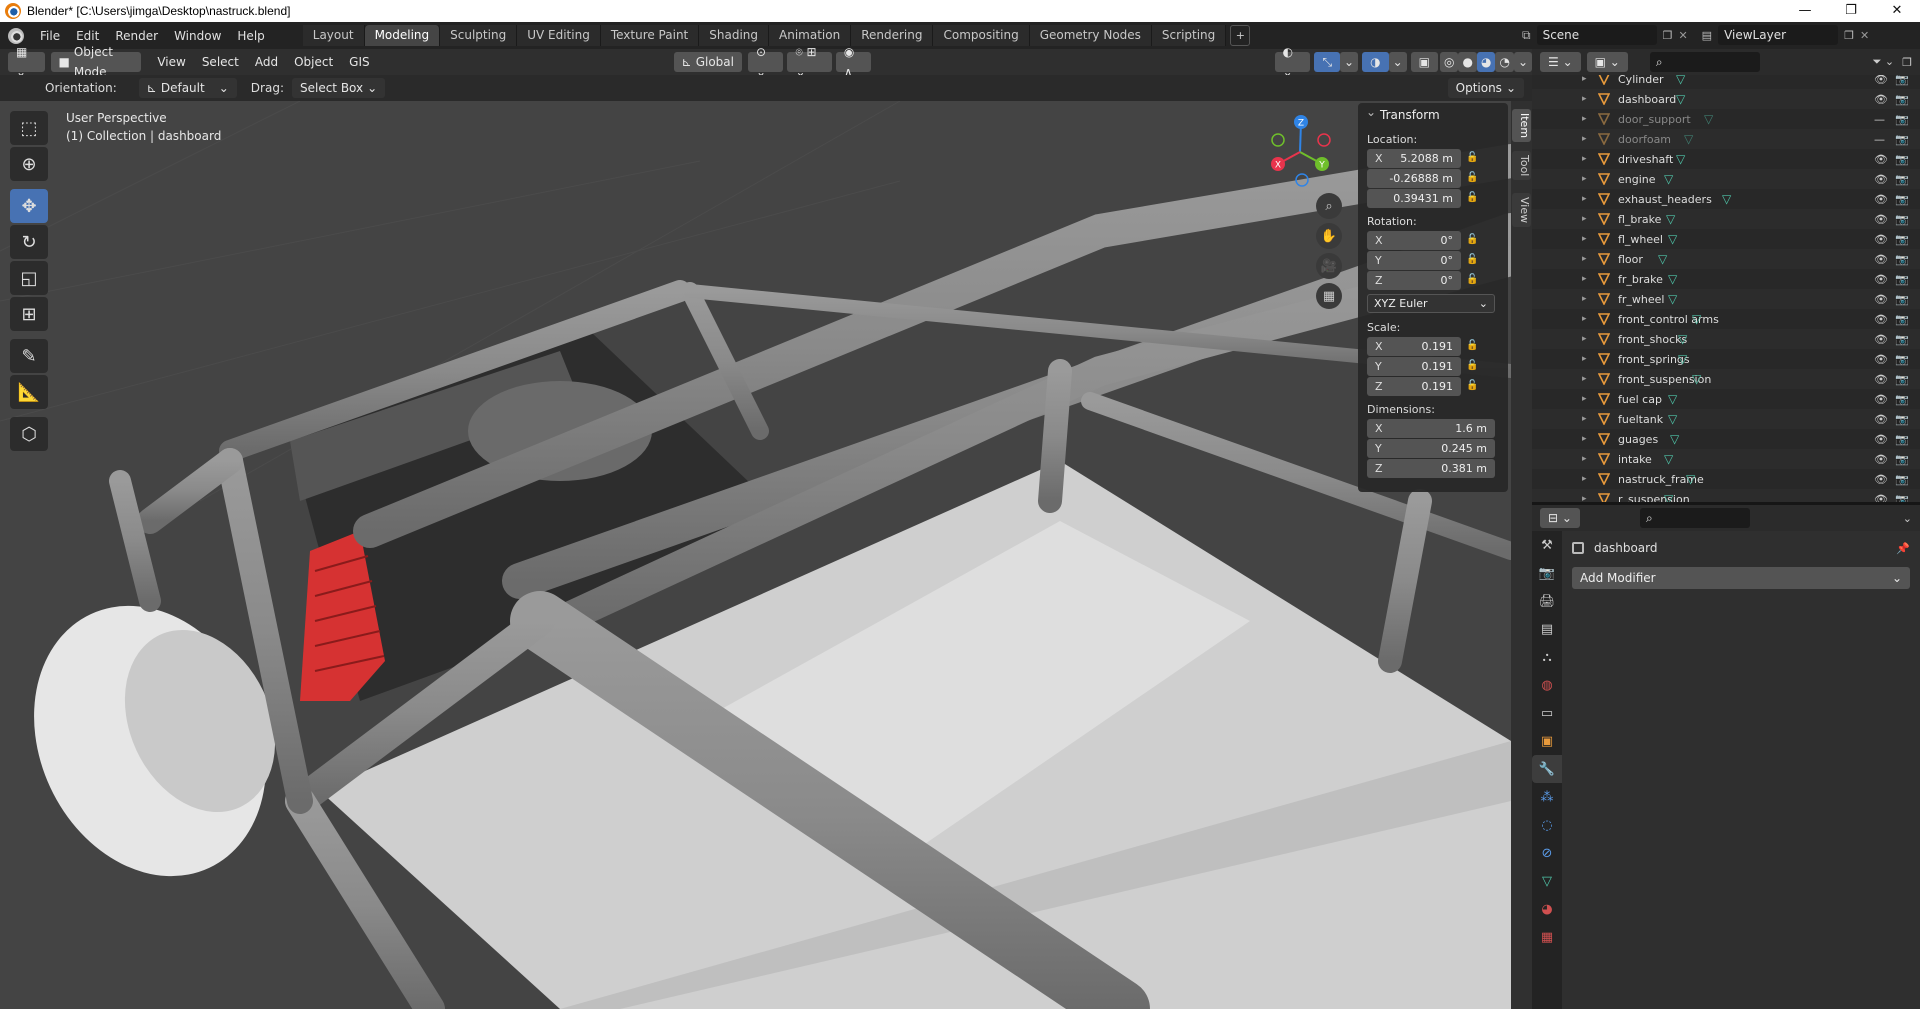 The image size is (1920, 1009). What do you see at coordinates (96, 62) in the screenshot?
I see `mode-selector: ■ Object Mode` at bounding box center [96, 62].